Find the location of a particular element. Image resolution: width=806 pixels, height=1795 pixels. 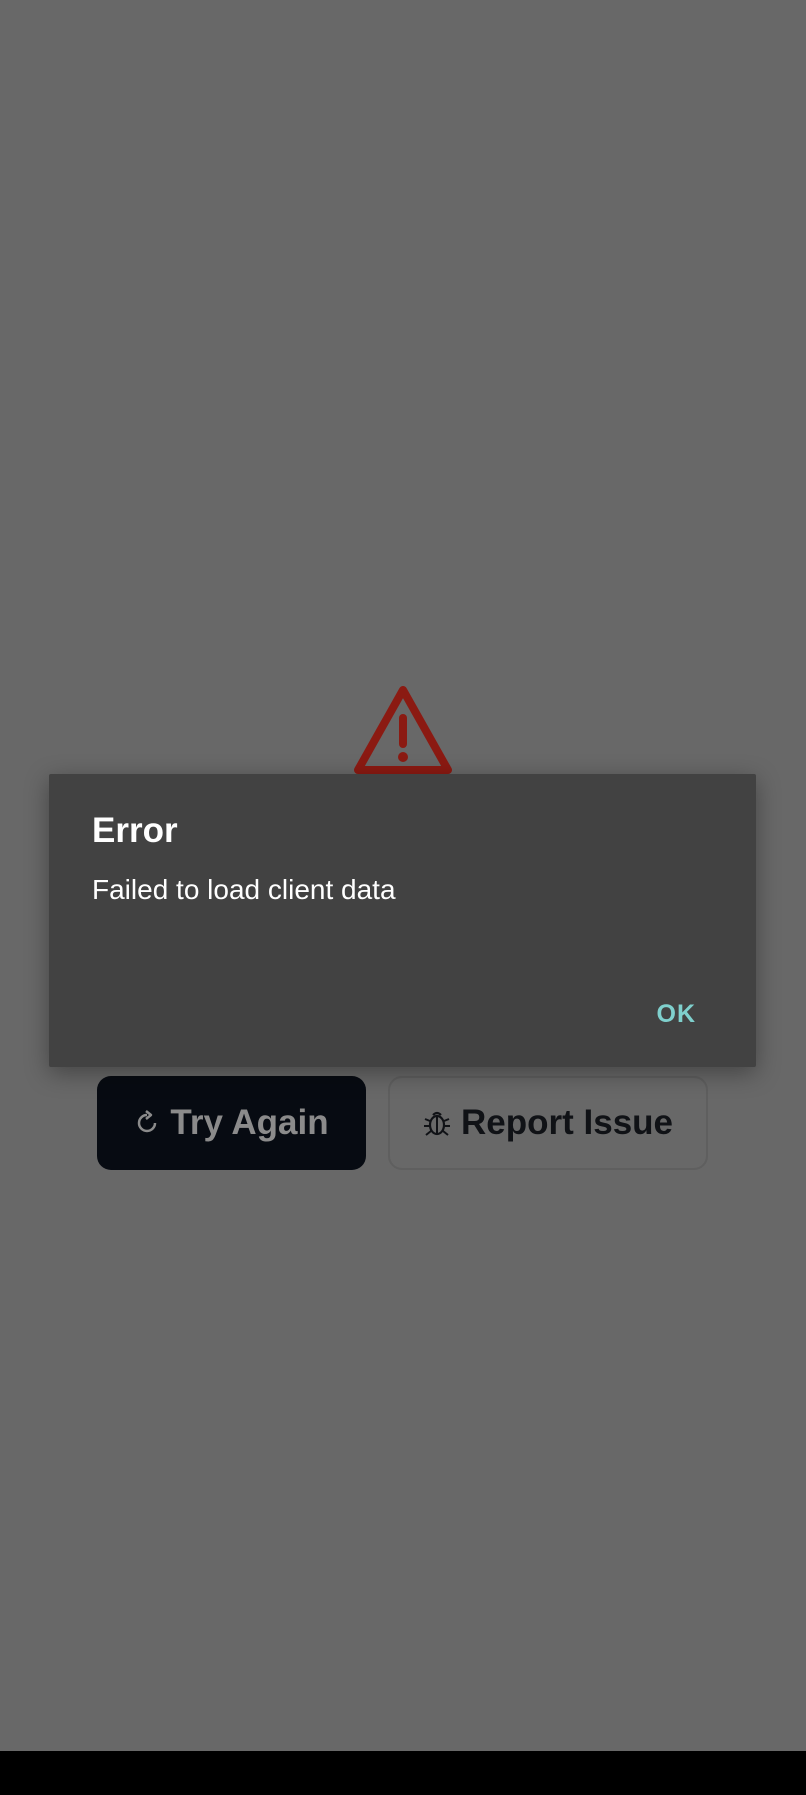

report-issue-button: Report Issue is located at coordinates (548, 1123).